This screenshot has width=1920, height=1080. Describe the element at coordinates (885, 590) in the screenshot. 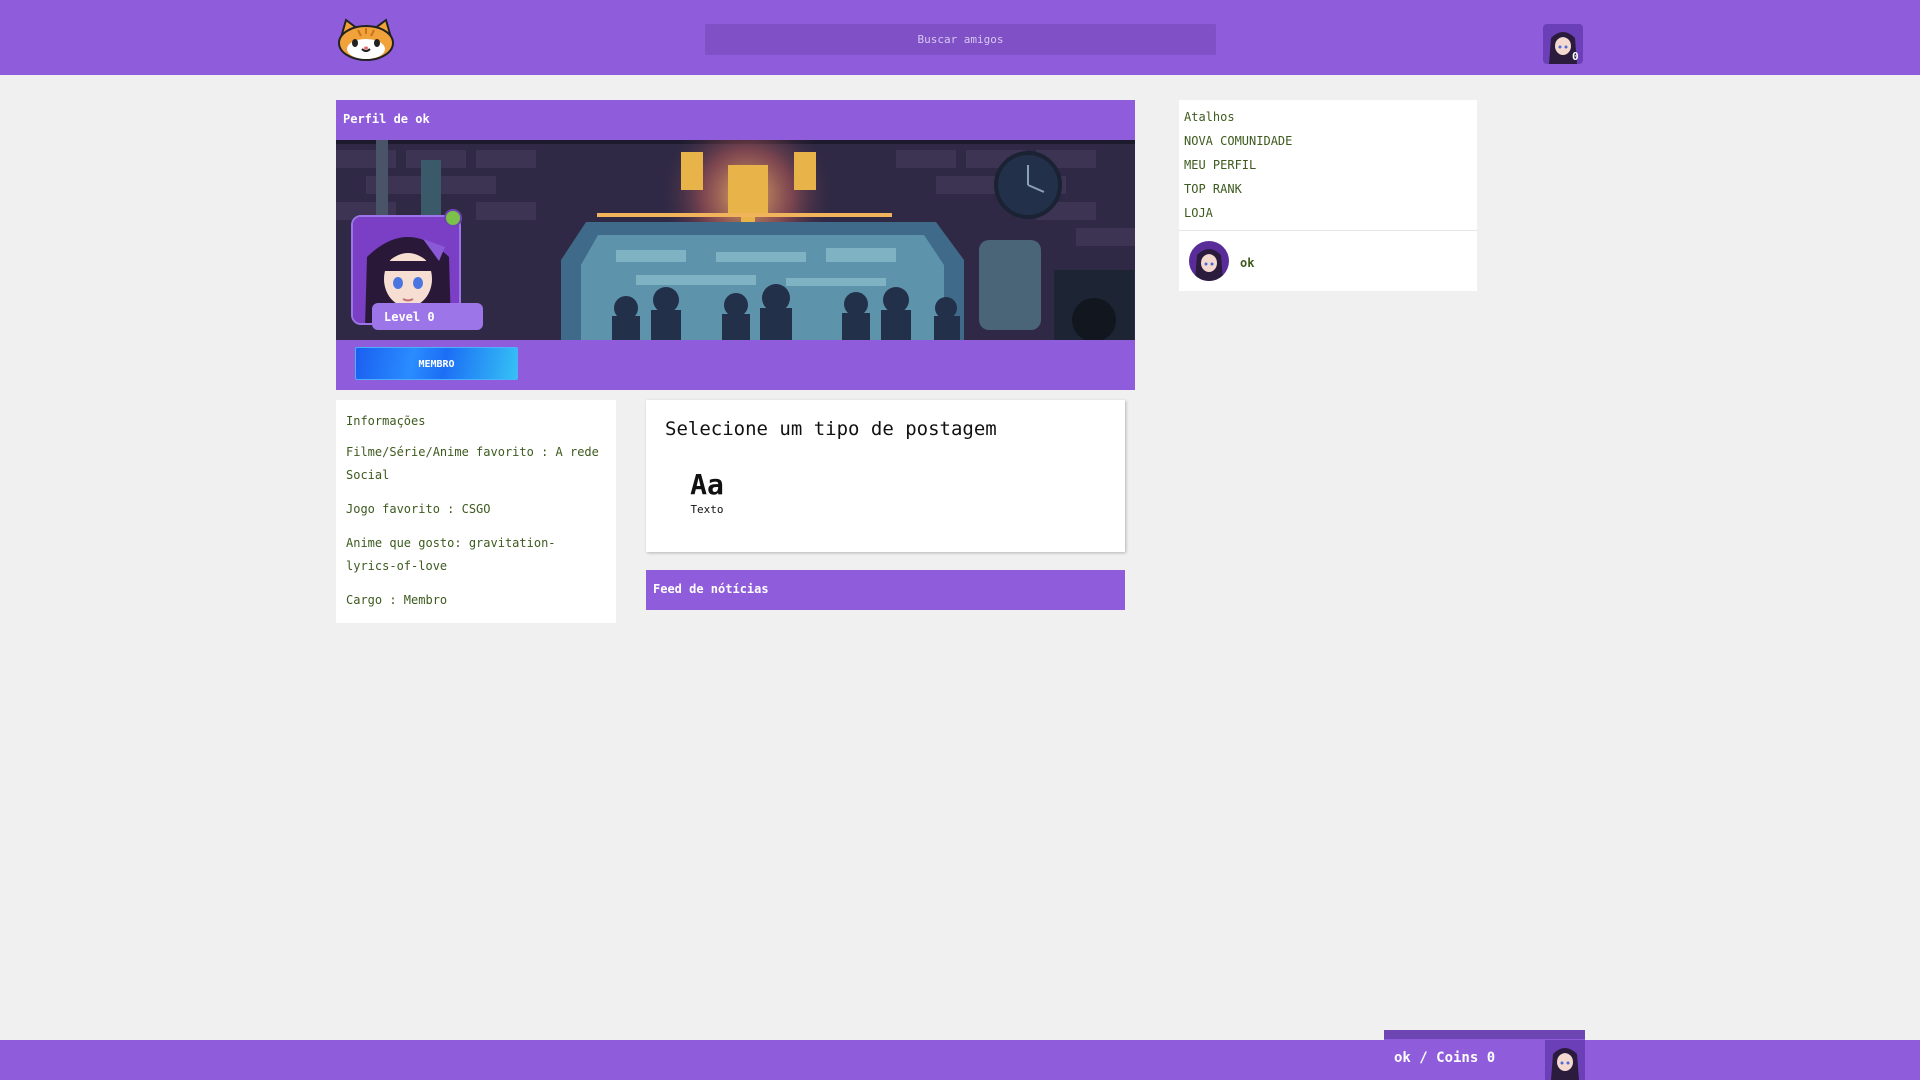

I see `news-feed-header: Feed de nótícias` at that location.